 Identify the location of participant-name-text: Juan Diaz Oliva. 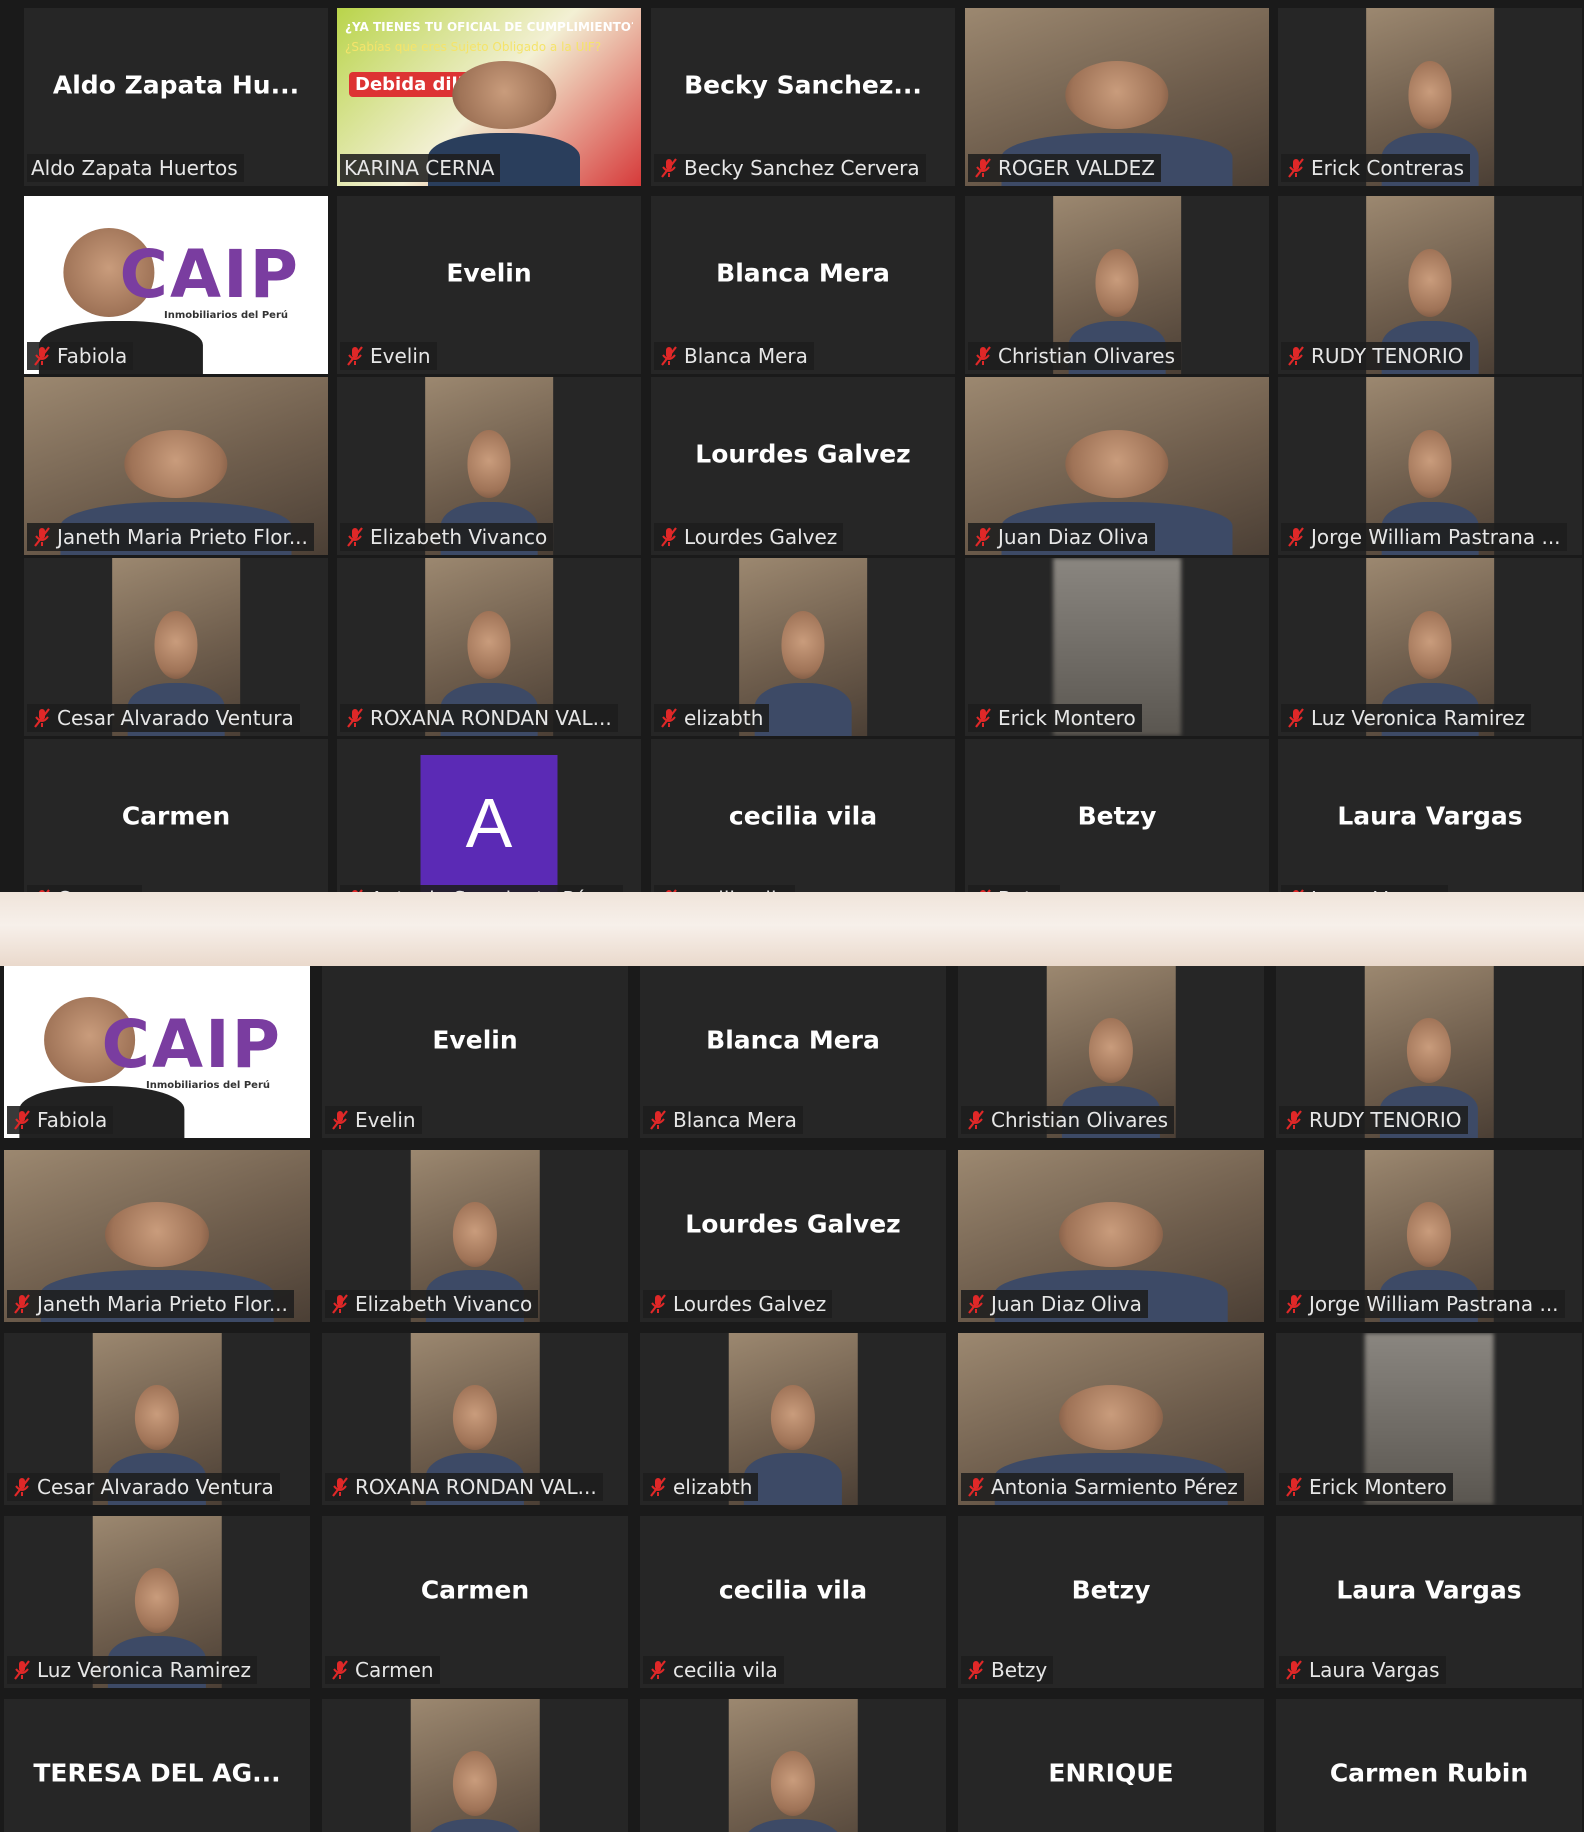
(1073, 537).